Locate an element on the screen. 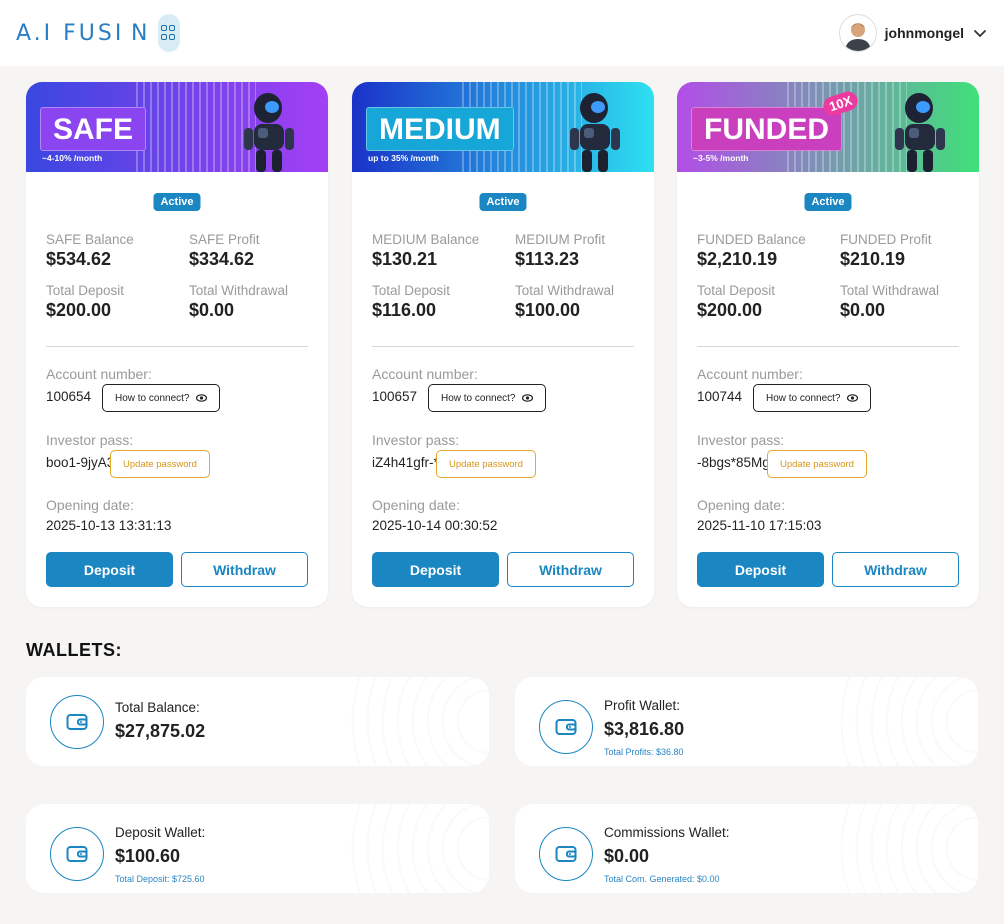  wallet-value: $100.60 is located at coordinates (148, 856).